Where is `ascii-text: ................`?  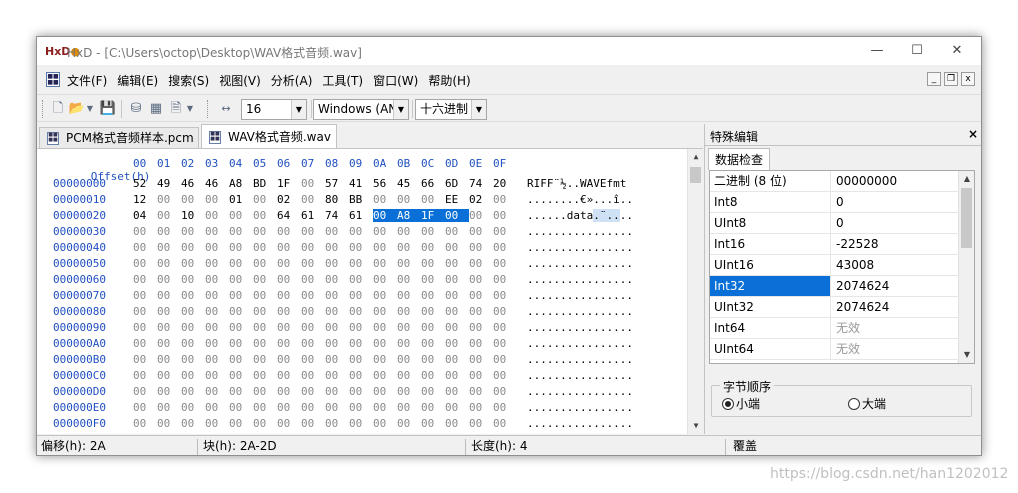
ascii-text: ................ is located at coordinates (580, 375).